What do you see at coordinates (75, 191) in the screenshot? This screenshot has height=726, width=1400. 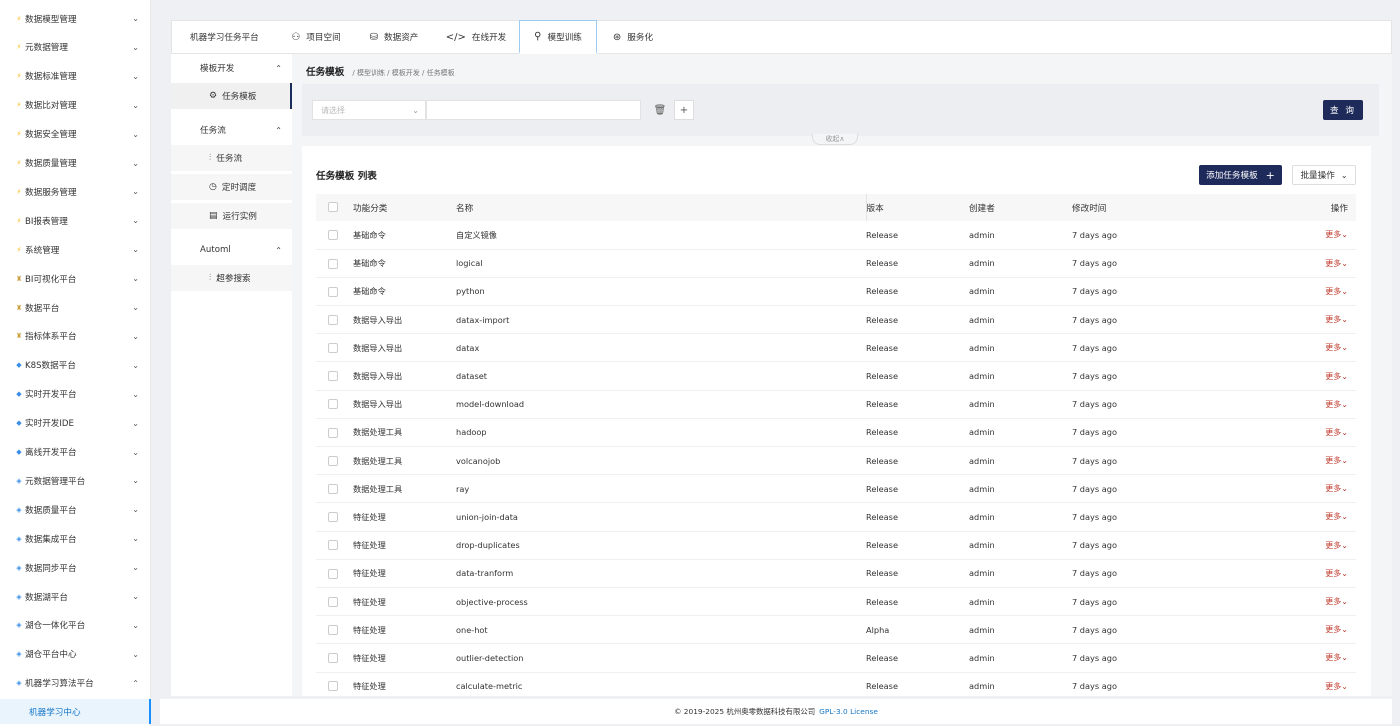 I see `sidebar-item: ⚡ 数据服务管理 ⌄` at bounding box center [75, 191].